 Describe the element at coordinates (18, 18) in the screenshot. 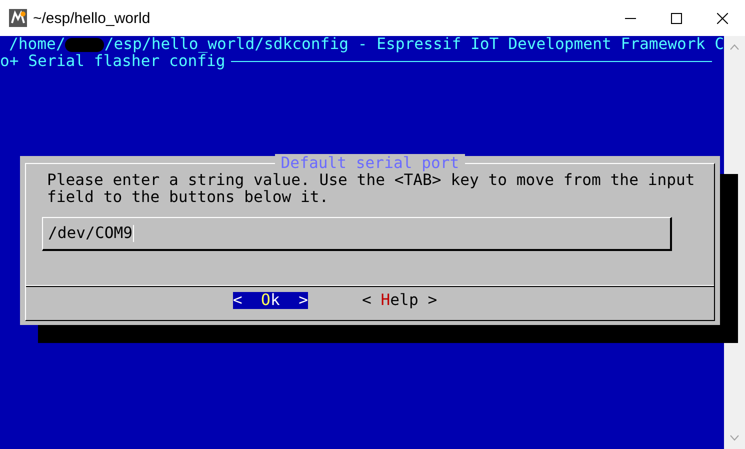

I see `app-logo-icon` at that location.